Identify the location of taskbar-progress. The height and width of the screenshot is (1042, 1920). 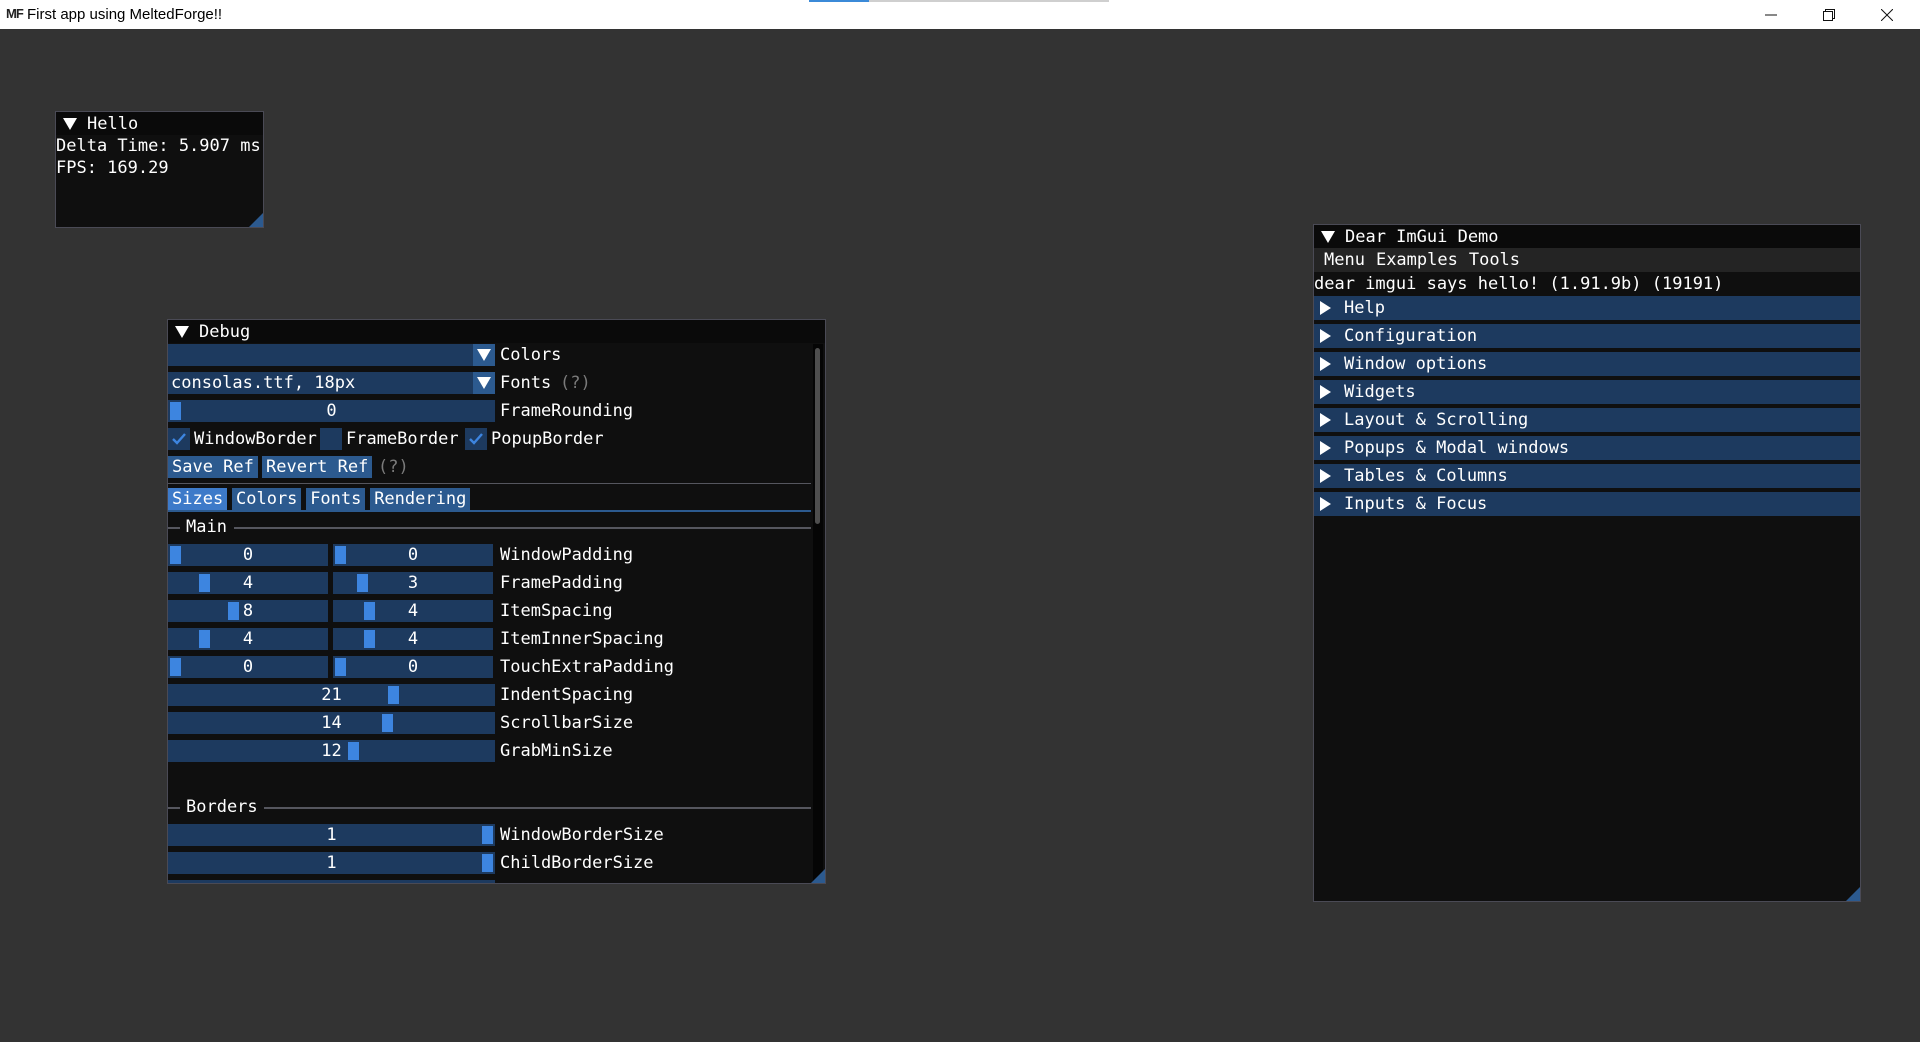
(959, 1).